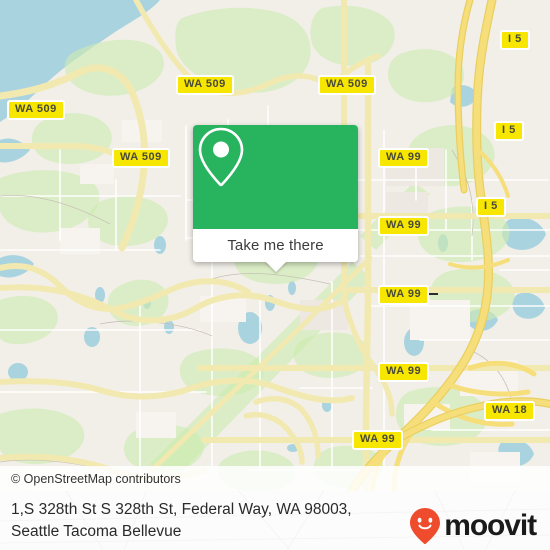 This screenshot has height=550, width=550. I want to click on card-tail, so click(275, 266).